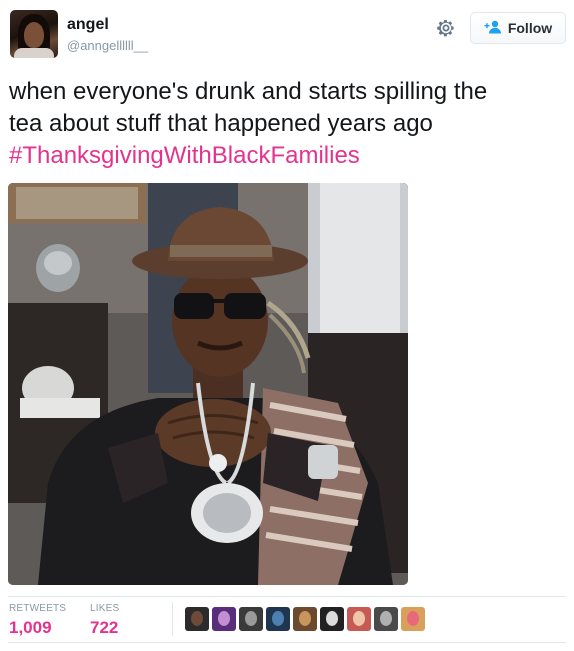  I want to click on tweet-text-line: tea about stuff that happened years ago, so click(221, 123).